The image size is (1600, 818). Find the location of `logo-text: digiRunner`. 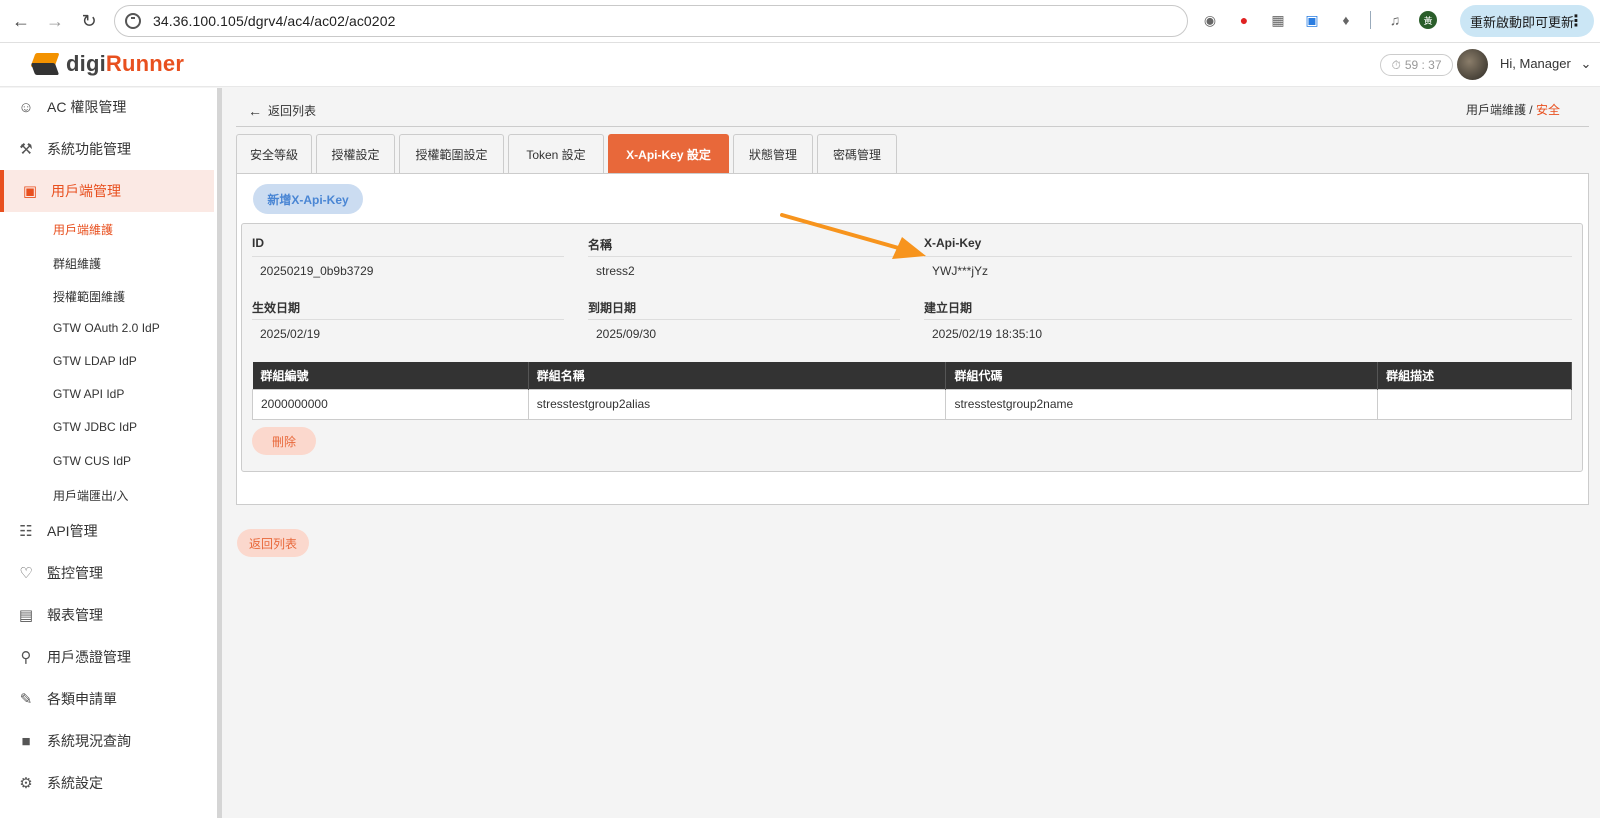

logo-text: digiRunner is located at coordinates (125, 63).